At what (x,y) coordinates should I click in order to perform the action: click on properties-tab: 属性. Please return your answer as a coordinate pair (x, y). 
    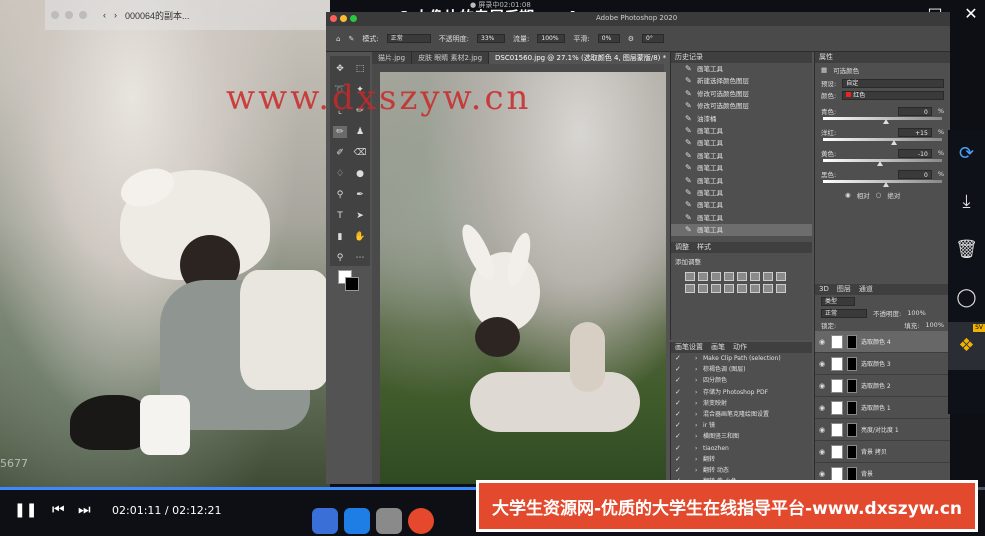
    Looking at the image, I should click on (826, 57).